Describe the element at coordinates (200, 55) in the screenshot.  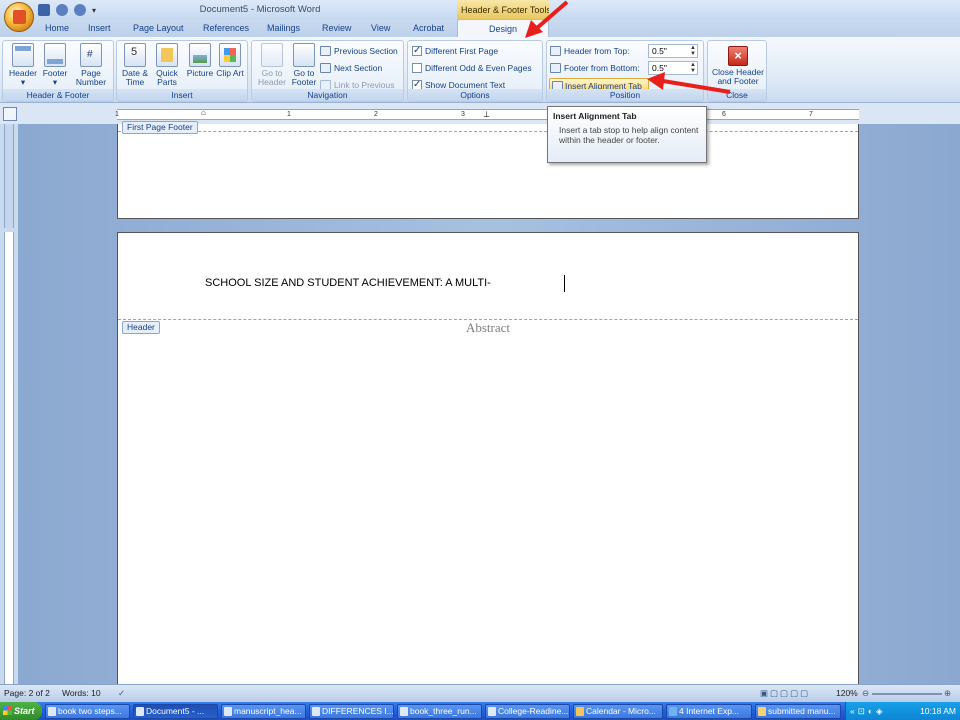
I see `picture-icon` at that location.